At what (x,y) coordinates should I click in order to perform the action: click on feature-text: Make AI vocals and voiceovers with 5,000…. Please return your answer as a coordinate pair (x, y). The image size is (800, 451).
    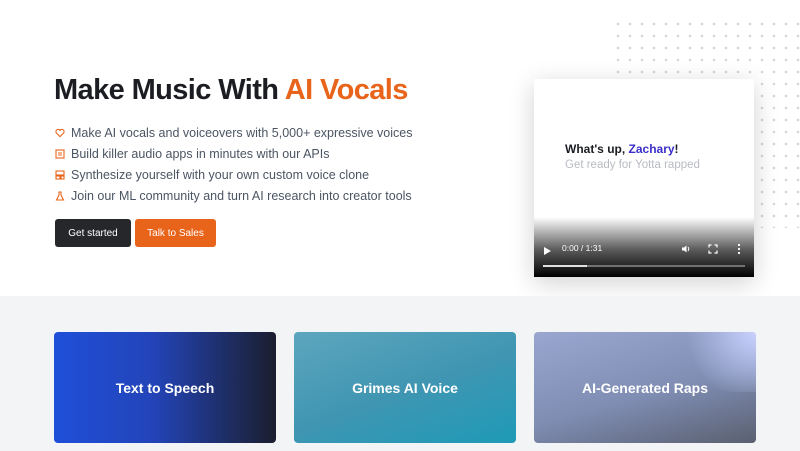
    Looking at the image, I should click on (242, 132).